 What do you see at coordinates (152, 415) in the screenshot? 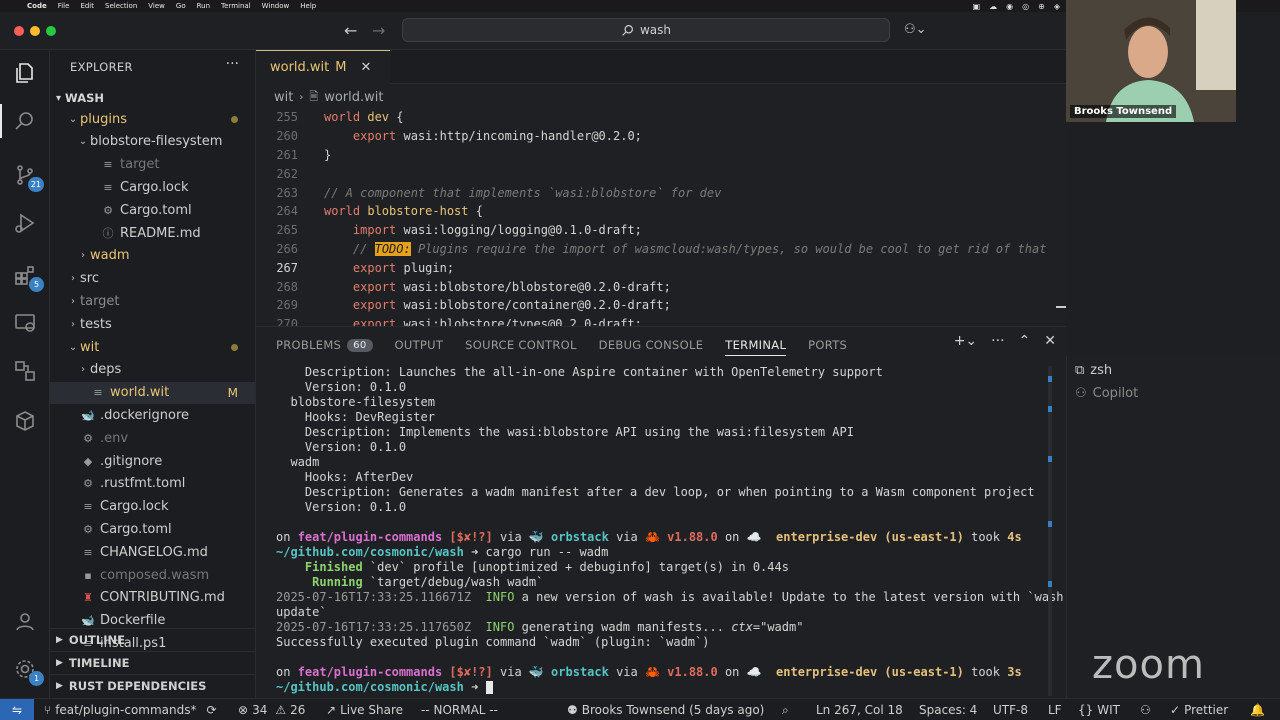
I see `tree-item--dockerignore: 🐋 .dockerignore` at bounding box center [152, 415].